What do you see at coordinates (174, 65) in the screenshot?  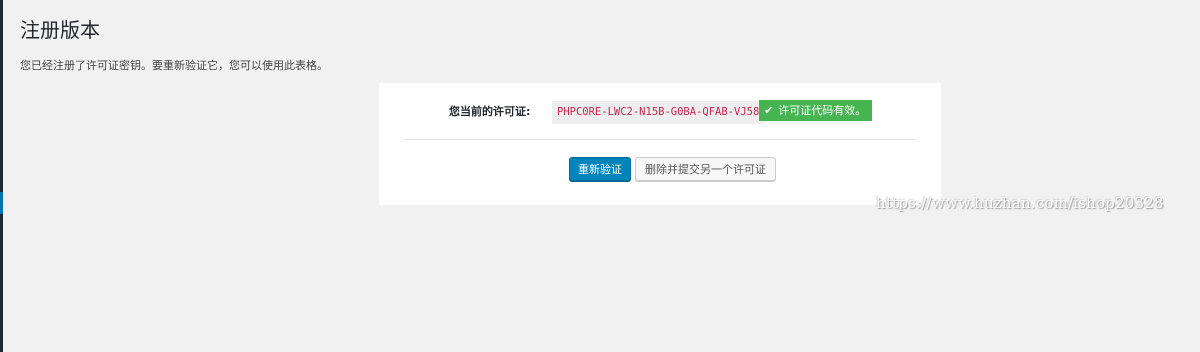 I see `intro-text: 您已经注册了许可证密钥。要重新验证它，您可以使用此表格。` at bounding box center [174, 65].